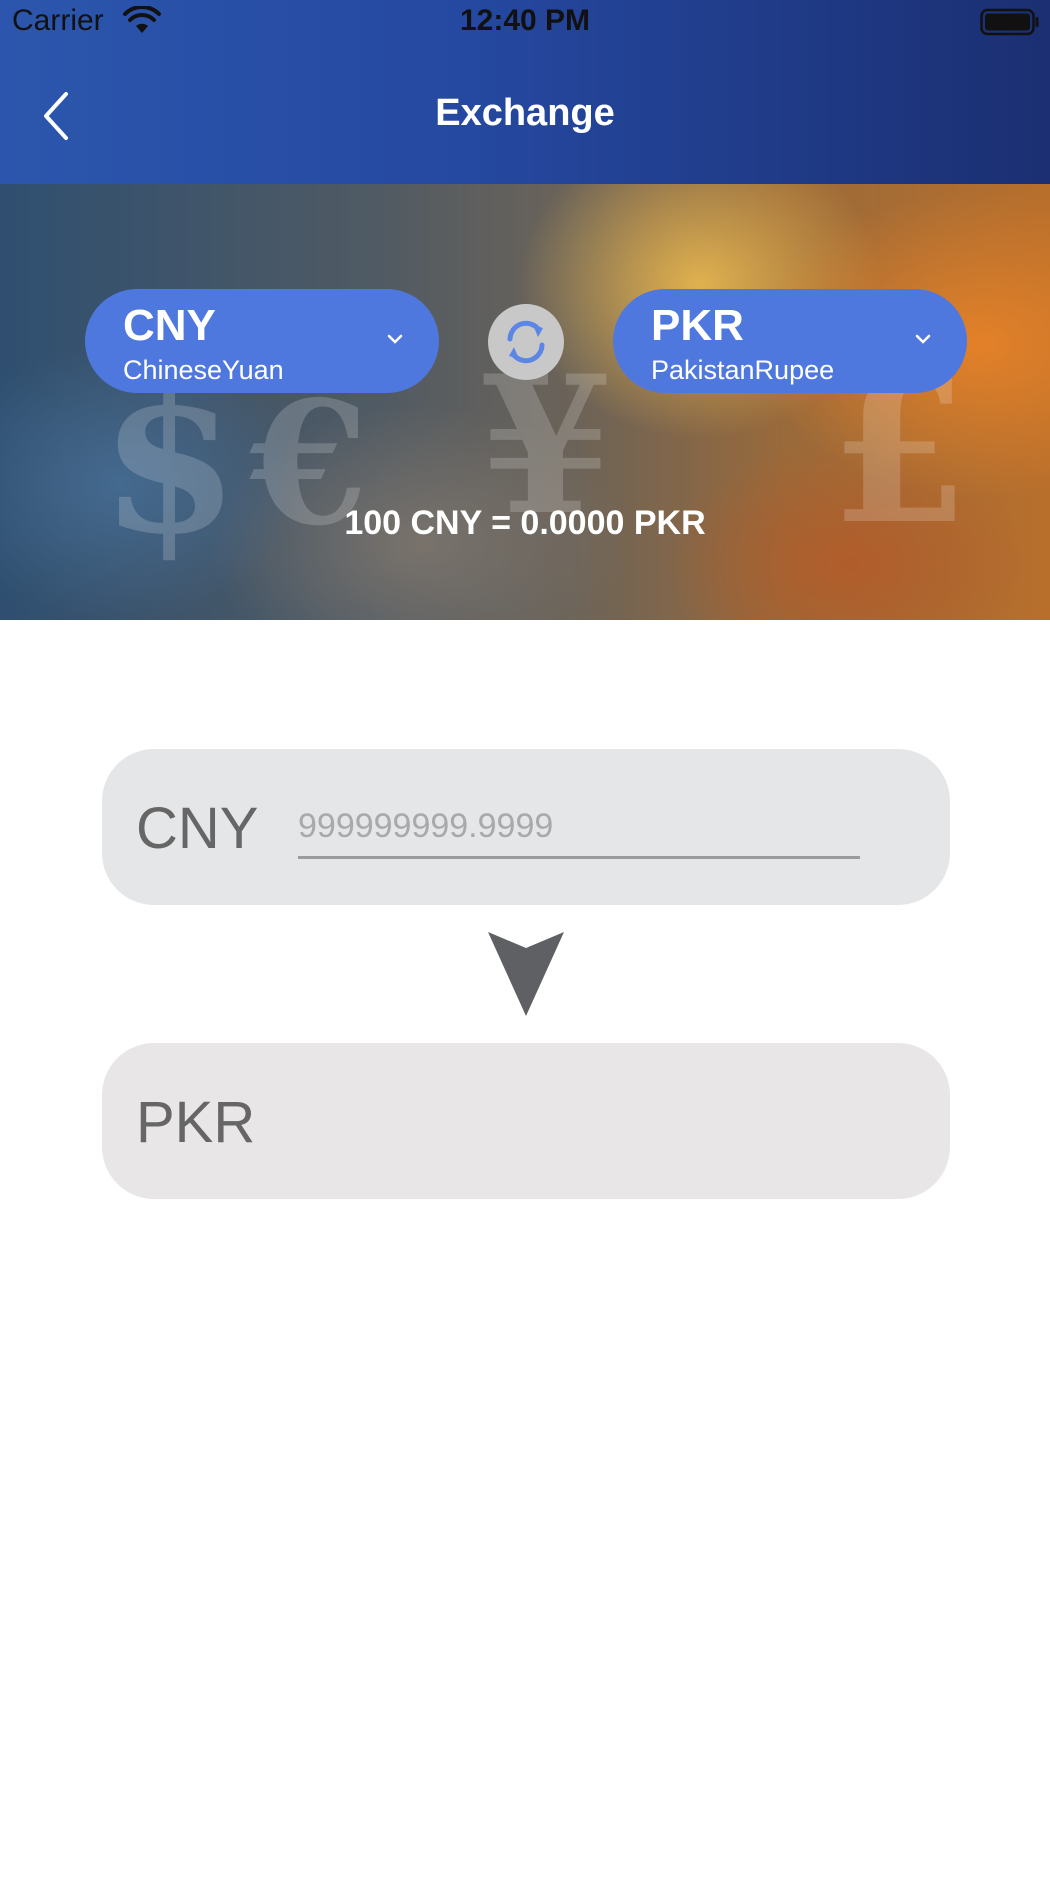 This screenshot has width=1050, height=1879. Describe the element at coordinates (197, 828) in the screenshot. I see `from-amount-currency-label: CNY` at that location.